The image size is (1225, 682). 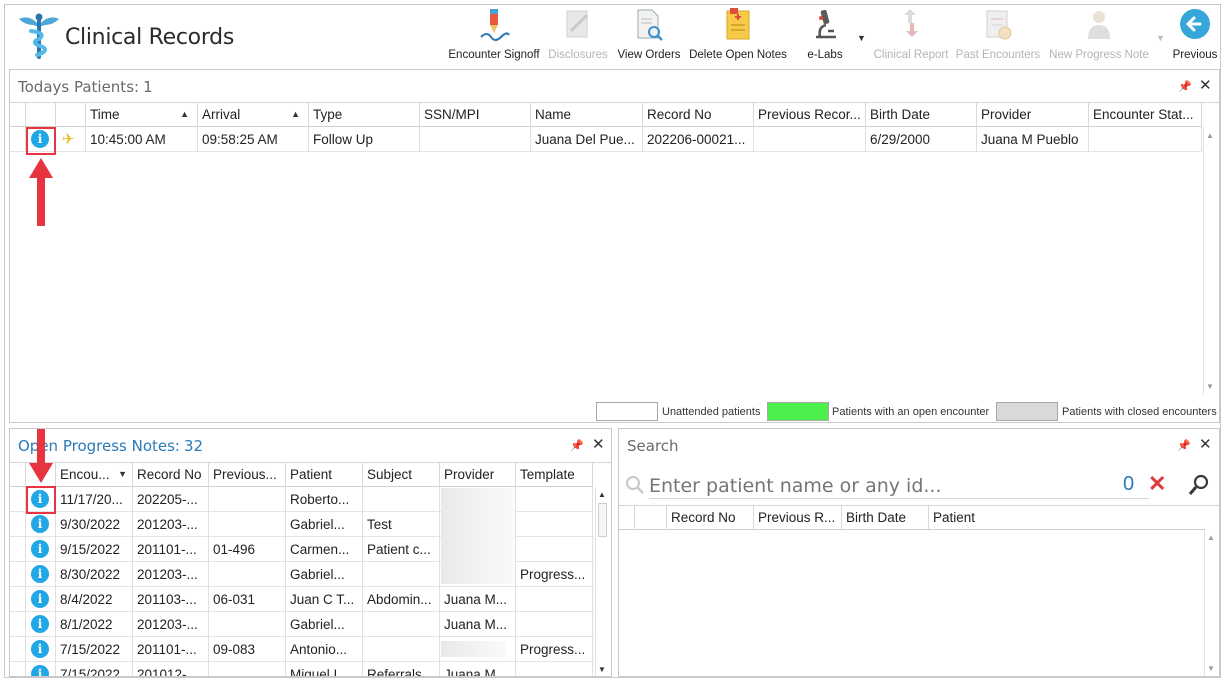 I want to click on magnifier-search-button-icon, so click(x=1199, y=485).